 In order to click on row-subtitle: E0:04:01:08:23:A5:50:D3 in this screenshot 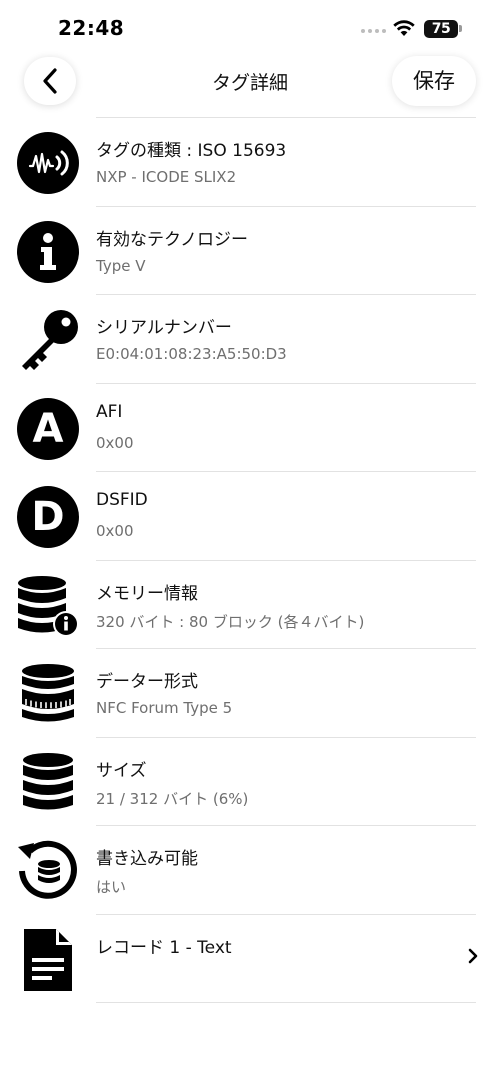, I will do `click(191, 354)`.